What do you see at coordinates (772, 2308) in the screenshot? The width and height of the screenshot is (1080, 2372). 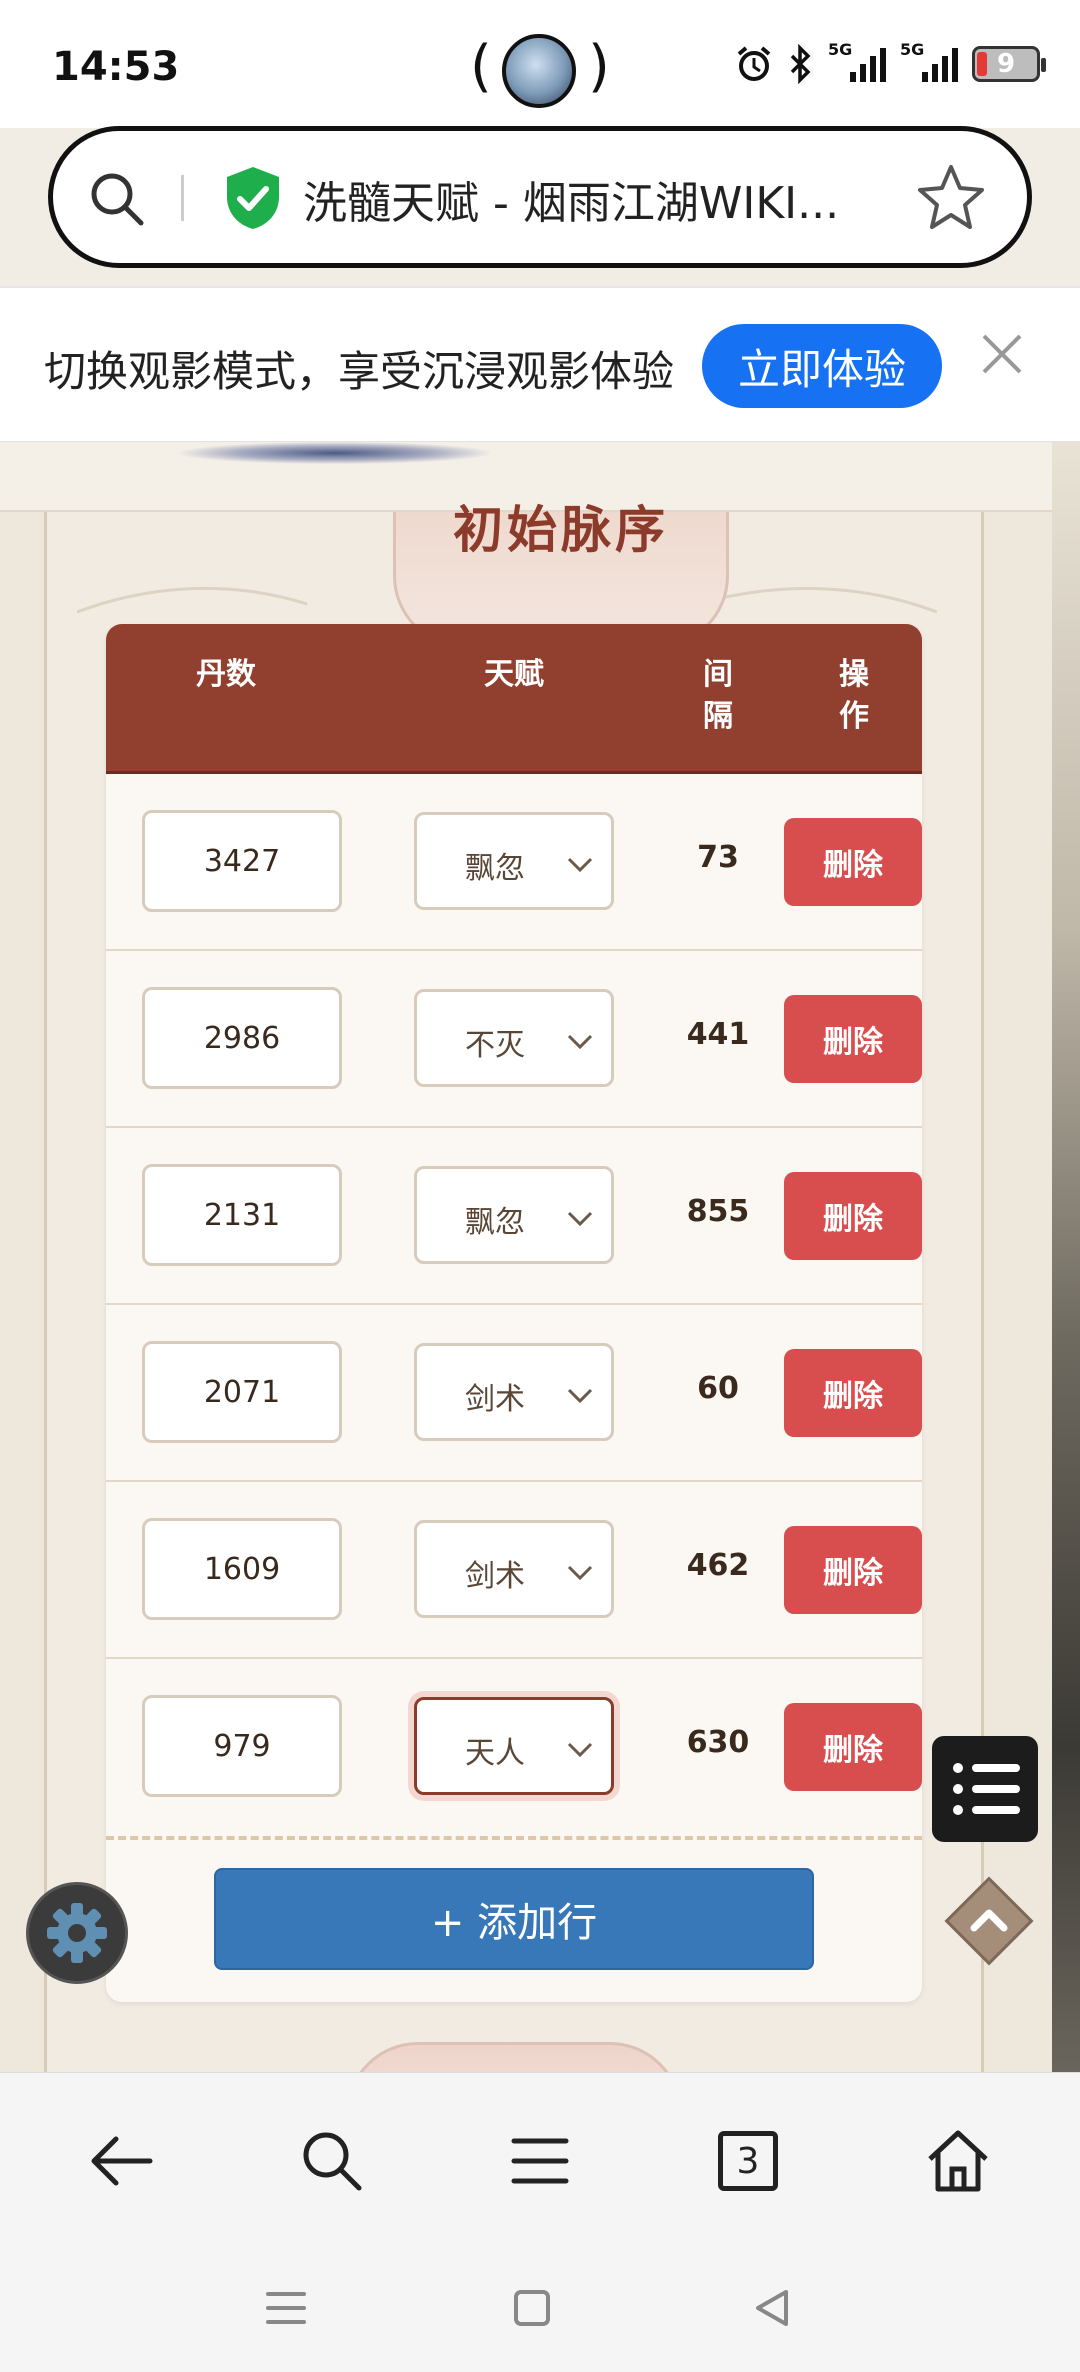 I see `back-triangle-icon` at bounding box center [772, 2308].